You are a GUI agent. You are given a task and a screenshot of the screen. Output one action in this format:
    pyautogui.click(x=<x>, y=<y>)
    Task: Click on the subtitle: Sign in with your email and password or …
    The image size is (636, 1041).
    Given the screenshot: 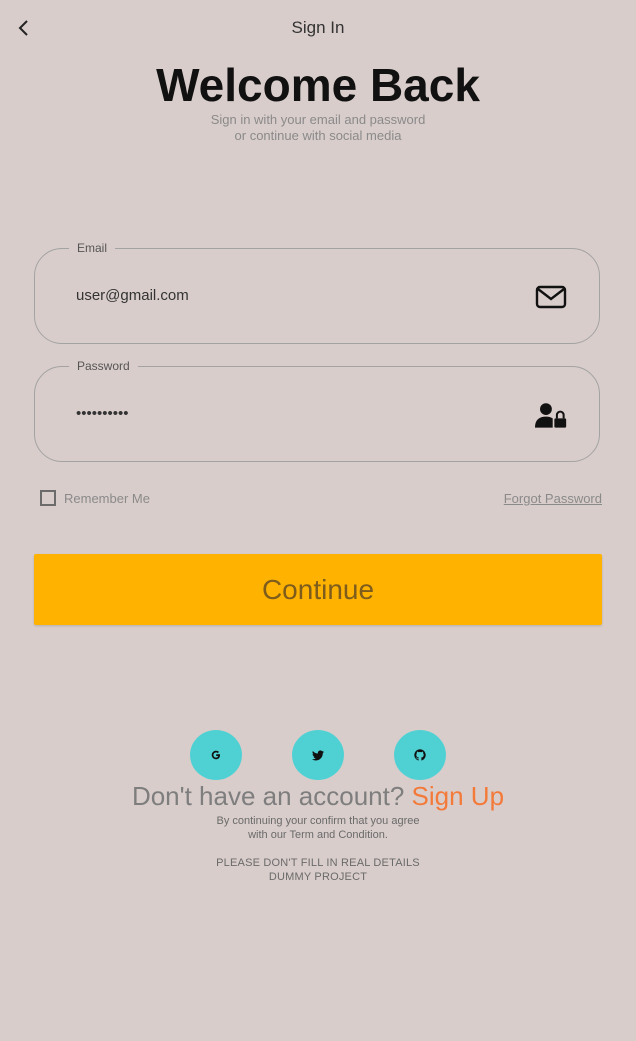 What is the action you would take?
    pyautogui.click(x=318, y=128)
    